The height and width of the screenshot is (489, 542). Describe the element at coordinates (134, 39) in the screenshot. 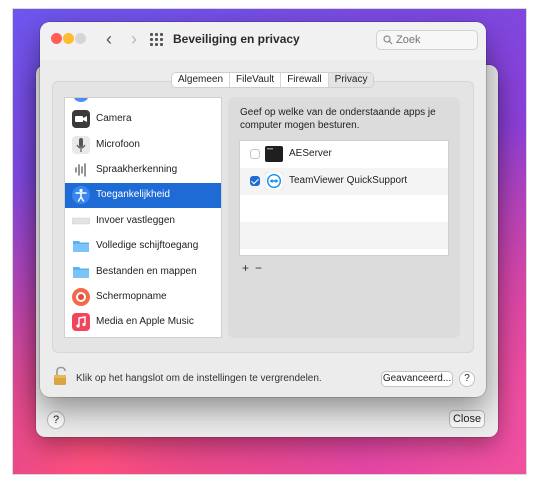

I see `forward-arrow-icon: ›` at that location.